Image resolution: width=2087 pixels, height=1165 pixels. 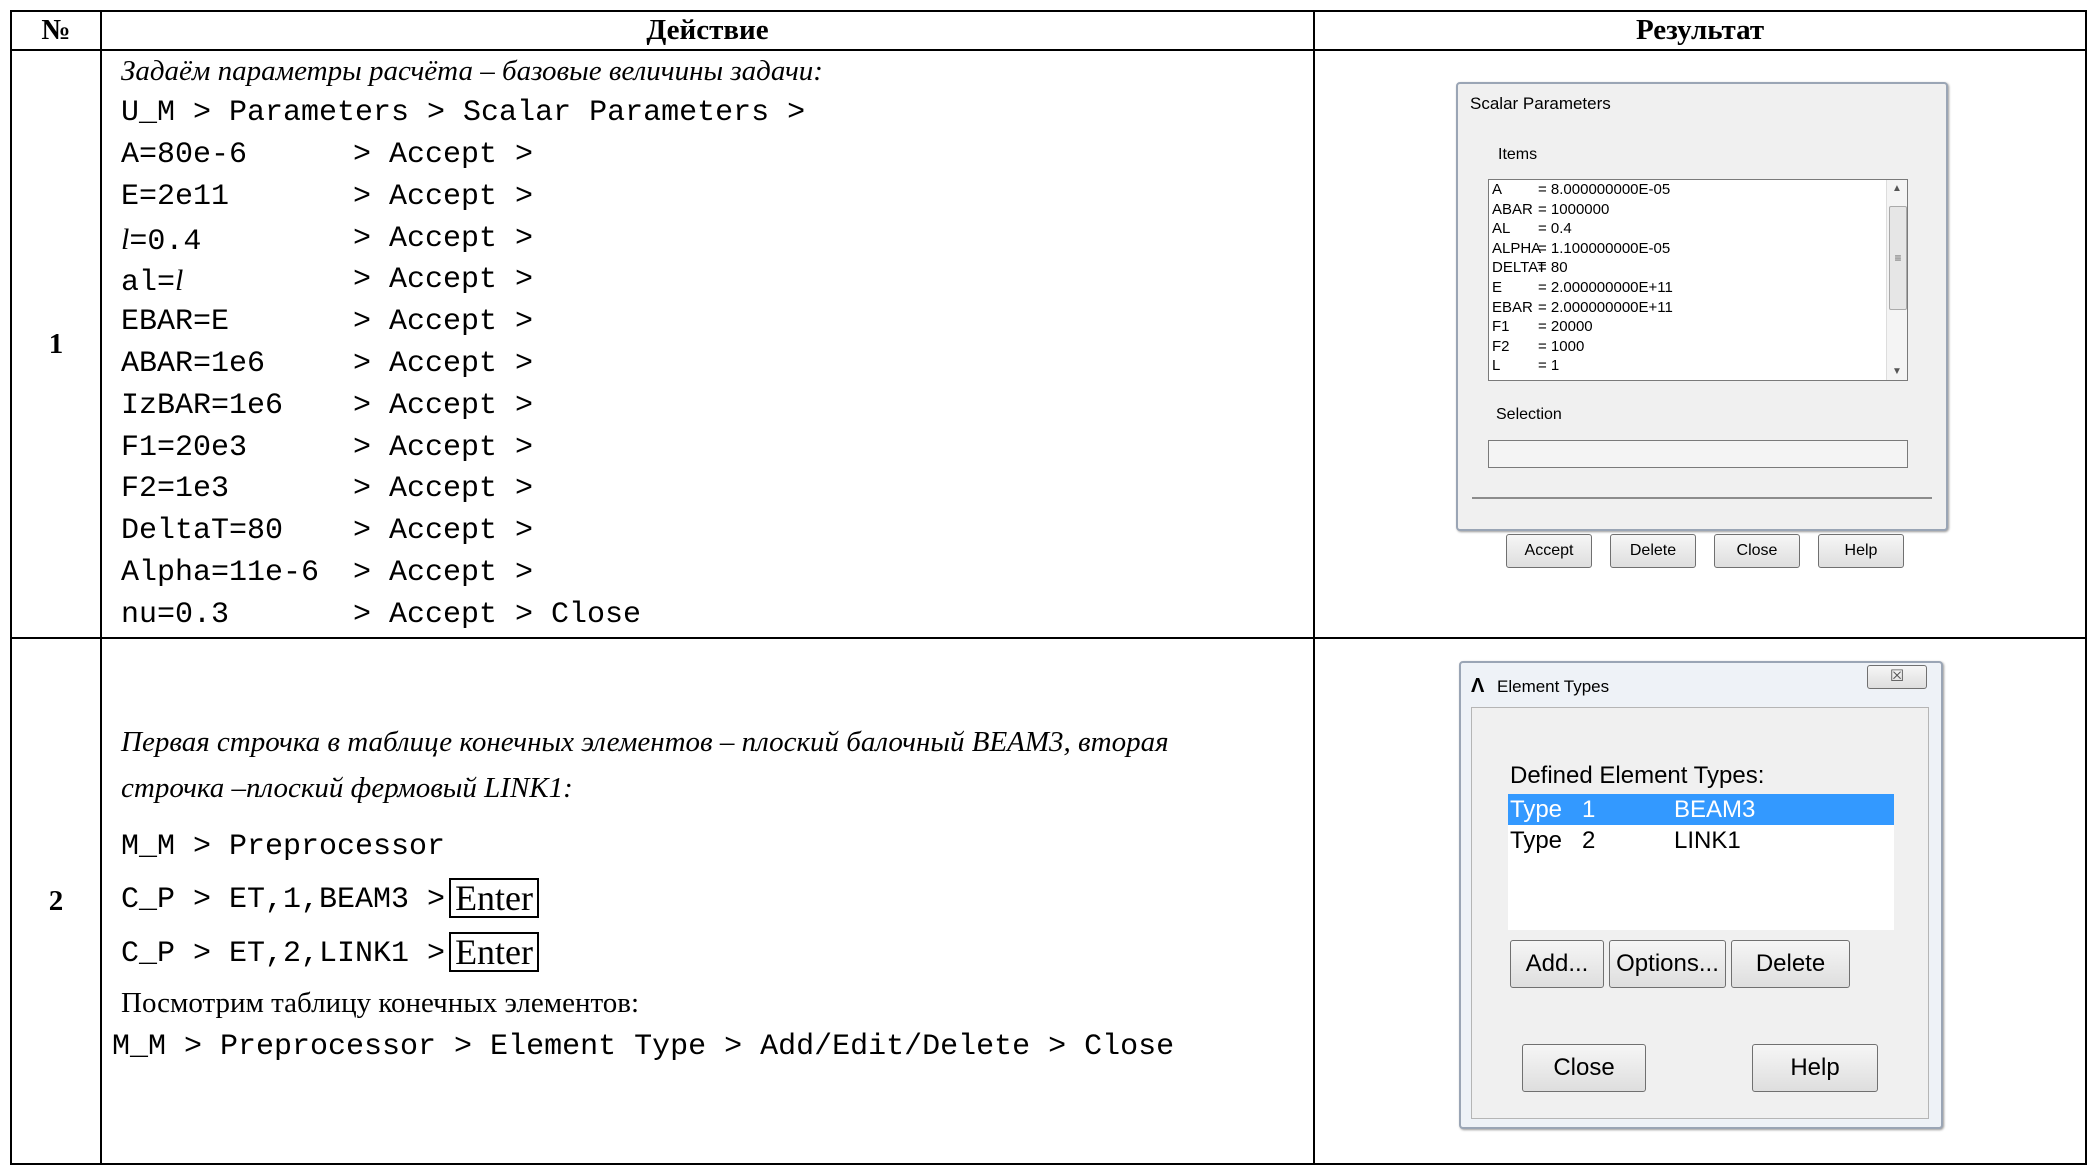 I want to click on element-type-number: Type 2, so click(x=1553, y=840).